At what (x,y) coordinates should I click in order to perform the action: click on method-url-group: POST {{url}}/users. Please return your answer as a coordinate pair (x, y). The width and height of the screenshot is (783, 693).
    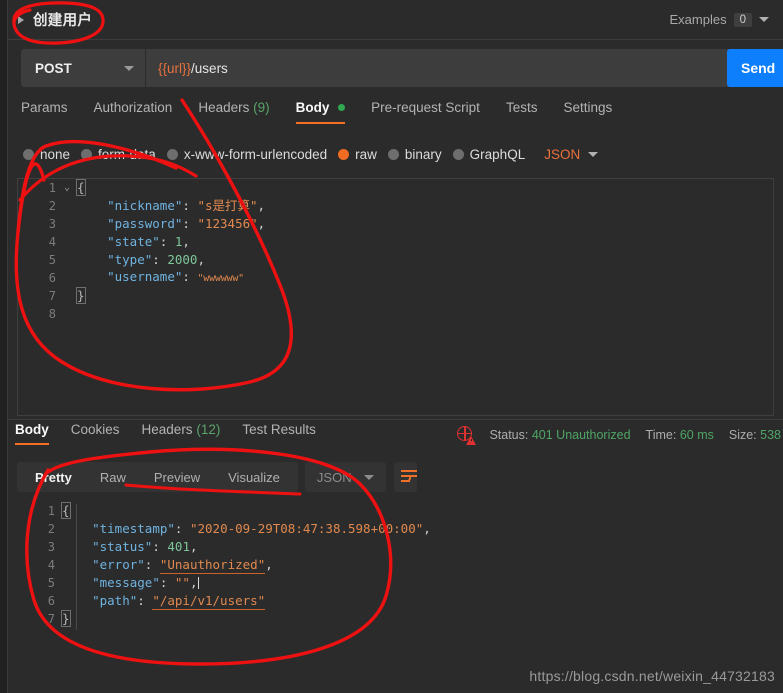
    Looking at the image, I should click on (377, 68).